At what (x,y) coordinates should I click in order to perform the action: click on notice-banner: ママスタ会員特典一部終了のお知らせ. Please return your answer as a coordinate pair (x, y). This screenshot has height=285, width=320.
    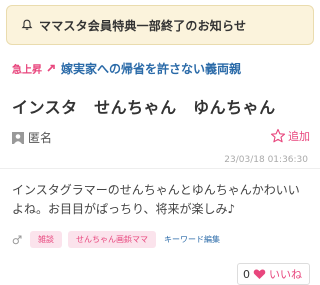
    Looking at the image, I should click on (160, 25).